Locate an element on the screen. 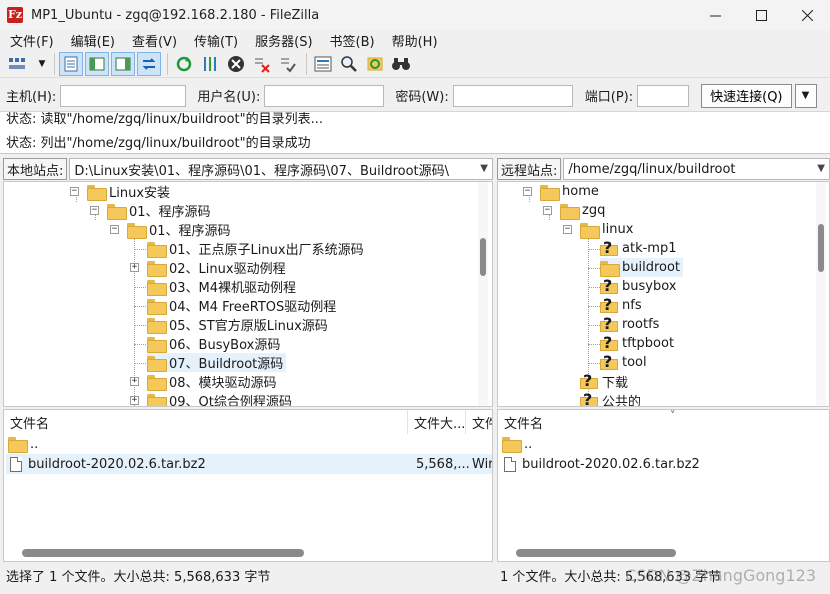  tree-item: ? tool is located at coordinates (623, 362).